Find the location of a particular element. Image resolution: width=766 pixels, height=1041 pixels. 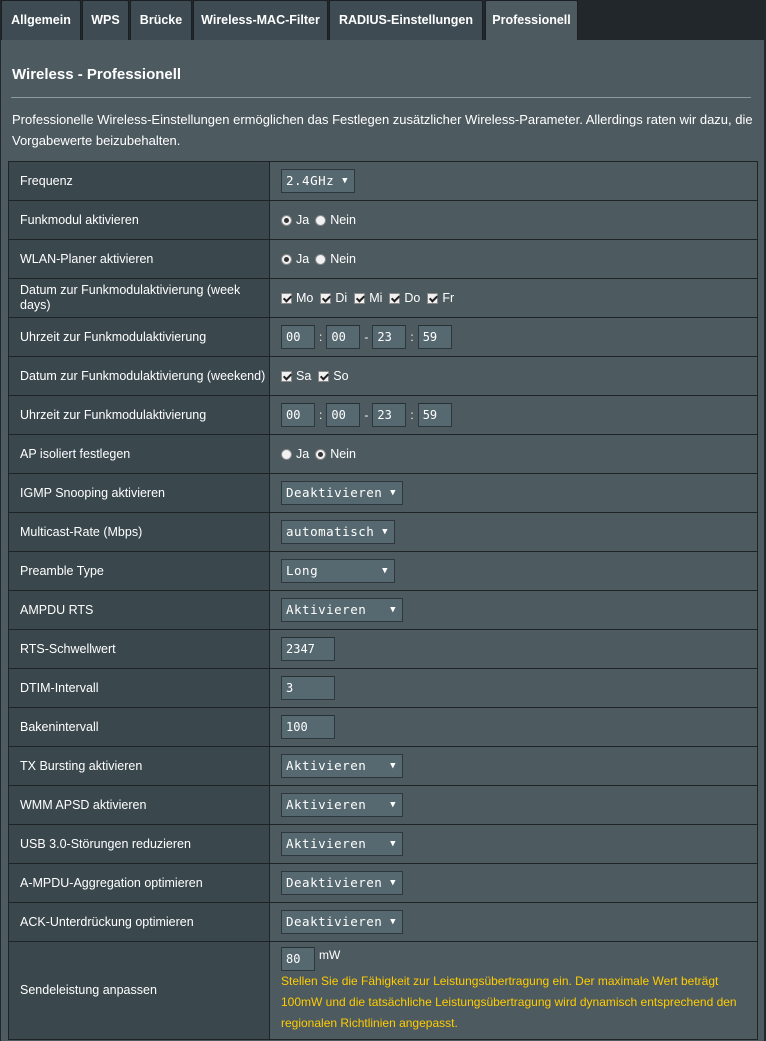

ap-isolated-yes-radio is located at coordinates (286, 454).